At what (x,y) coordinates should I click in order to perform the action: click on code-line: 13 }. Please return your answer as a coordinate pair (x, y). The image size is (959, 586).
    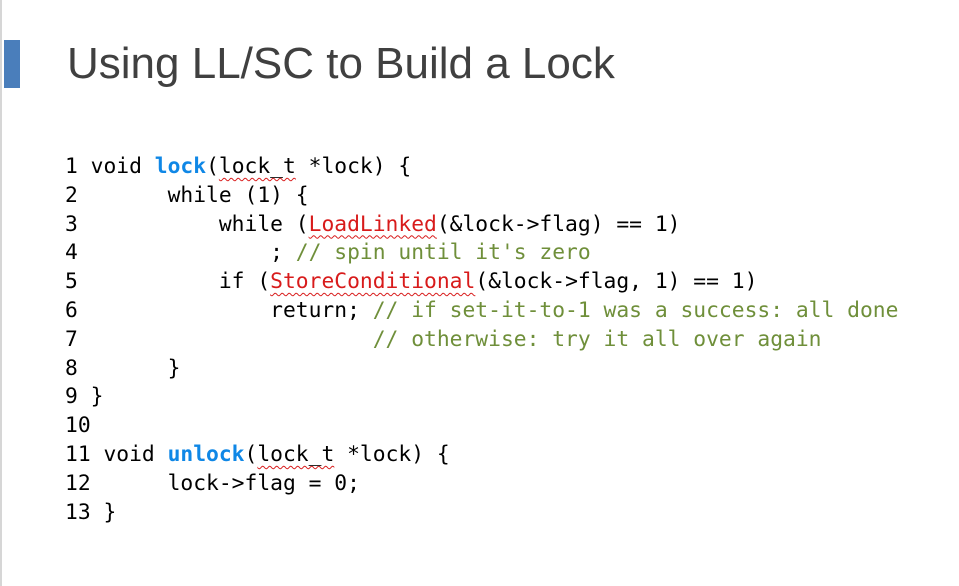
    Looking at the image, I should click on (481, 513).